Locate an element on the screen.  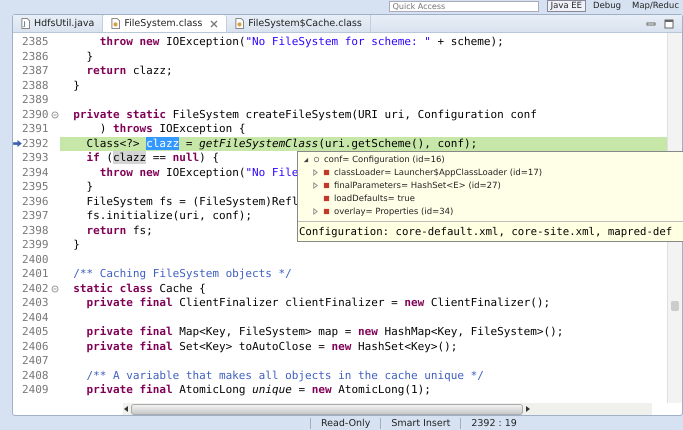
code-line: /** Caching FileSystem objects */ is located at coordinates (182, 274).